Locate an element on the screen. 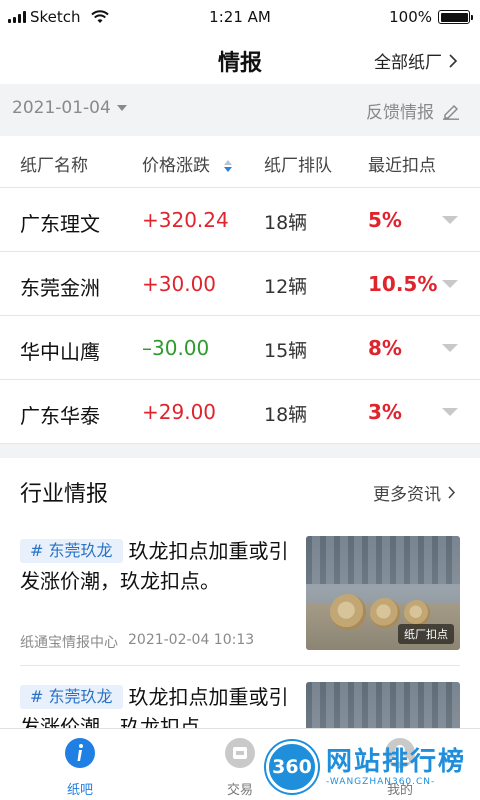 This screenshot has height=800, width=480. date-picker: 2021-01-04 is located at coordinates (69, 108).